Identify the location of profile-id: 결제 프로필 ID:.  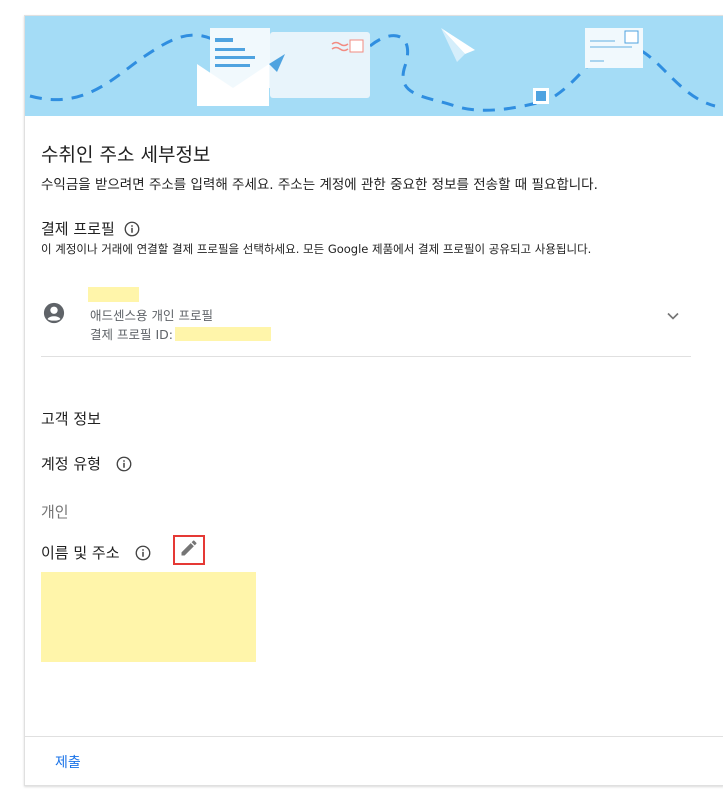
(180, 333).